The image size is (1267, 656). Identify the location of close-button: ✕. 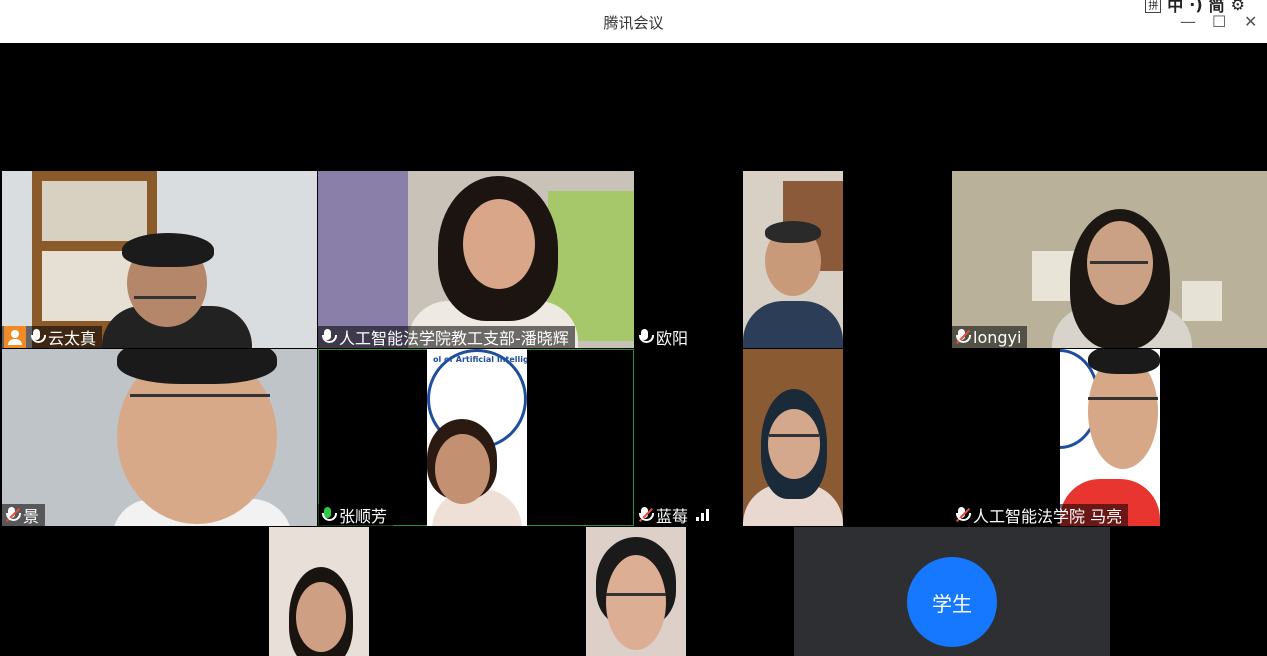
(1250, 21).